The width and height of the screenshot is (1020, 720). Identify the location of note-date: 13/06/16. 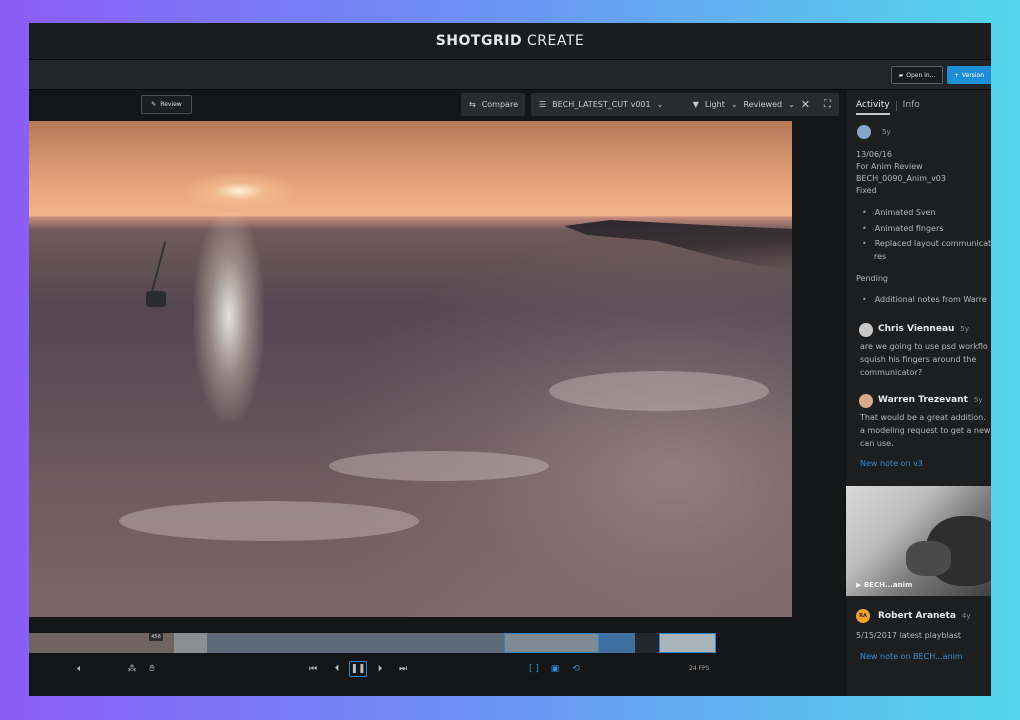
(874, 154).